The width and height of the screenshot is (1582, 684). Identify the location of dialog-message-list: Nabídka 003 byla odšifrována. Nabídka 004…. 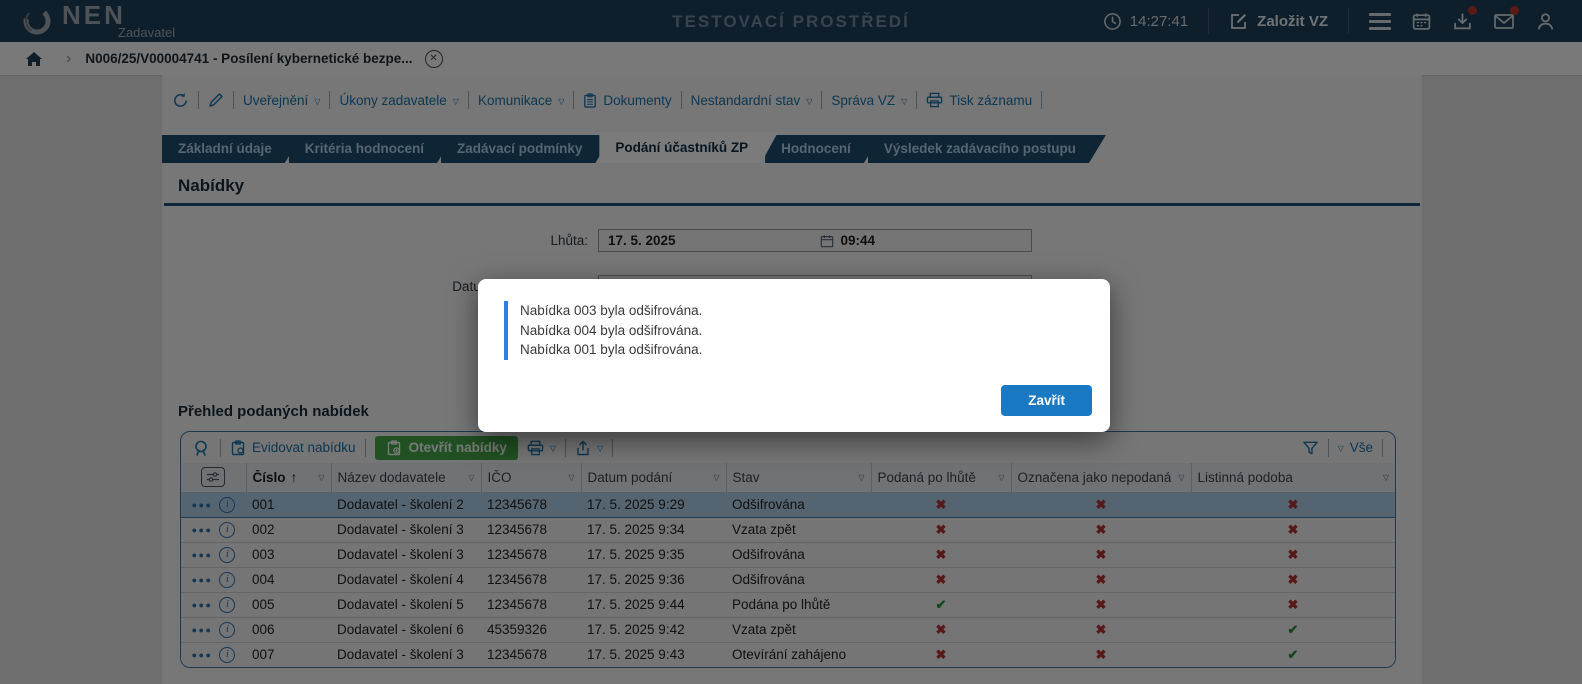
(603, 330).